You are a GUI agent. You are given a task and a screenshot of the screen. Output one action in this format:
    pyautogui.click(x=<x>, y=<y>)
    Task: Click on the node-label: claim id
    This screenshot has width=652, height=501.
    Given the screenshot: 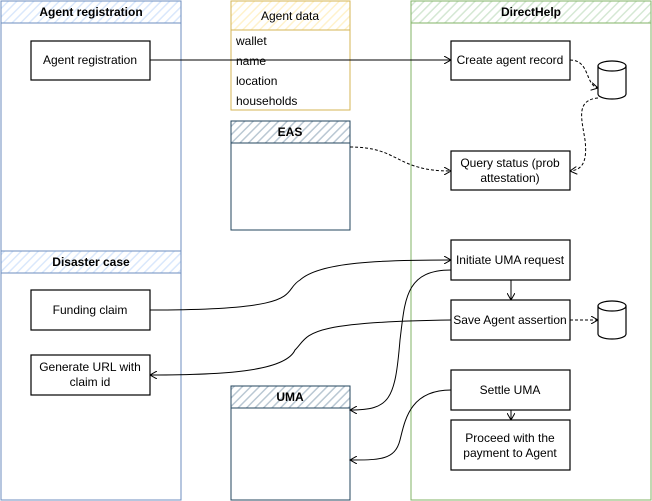 What is the action you would take?
    pyautogui.click(x=90, y=382)
    